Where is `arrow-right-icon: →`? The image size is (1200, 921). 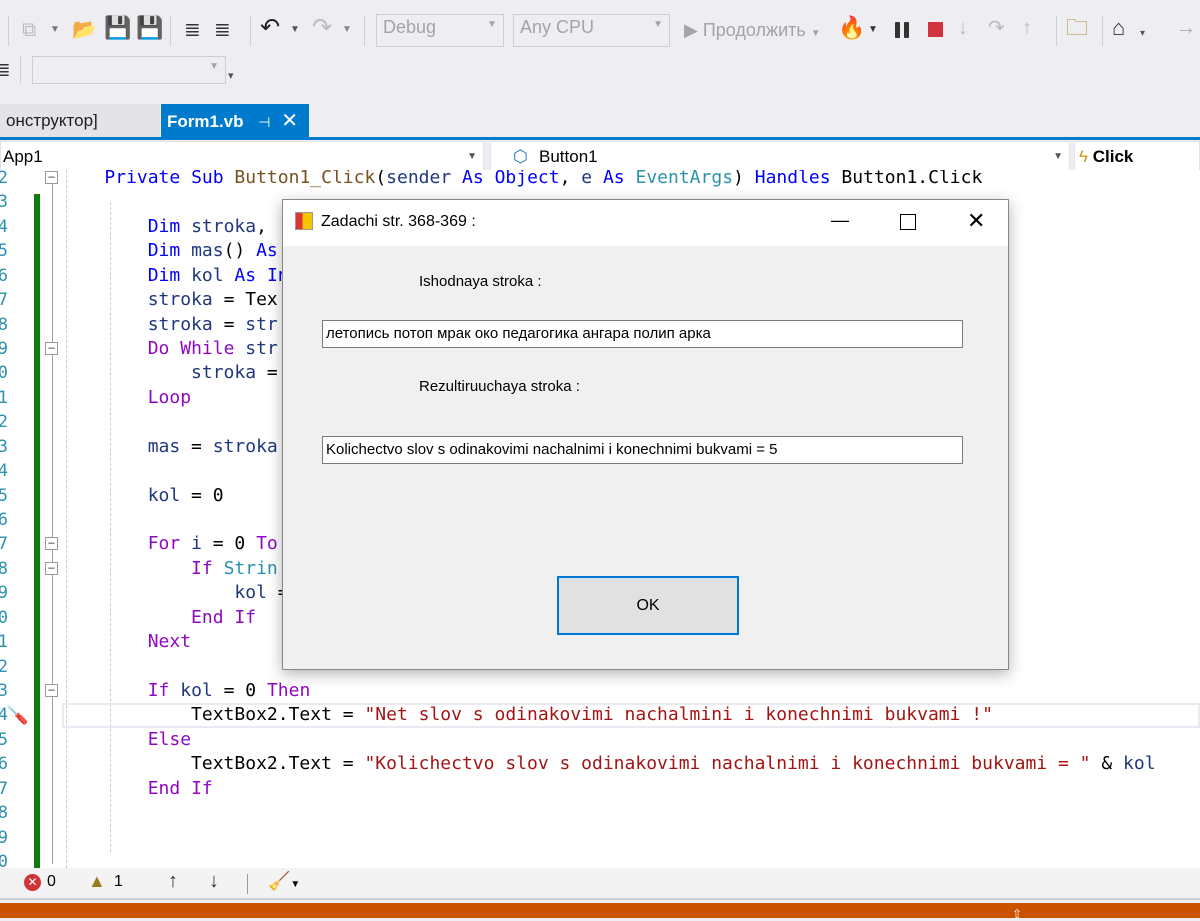 arrow-right-icon: → is located at coordinates (1186, 28).